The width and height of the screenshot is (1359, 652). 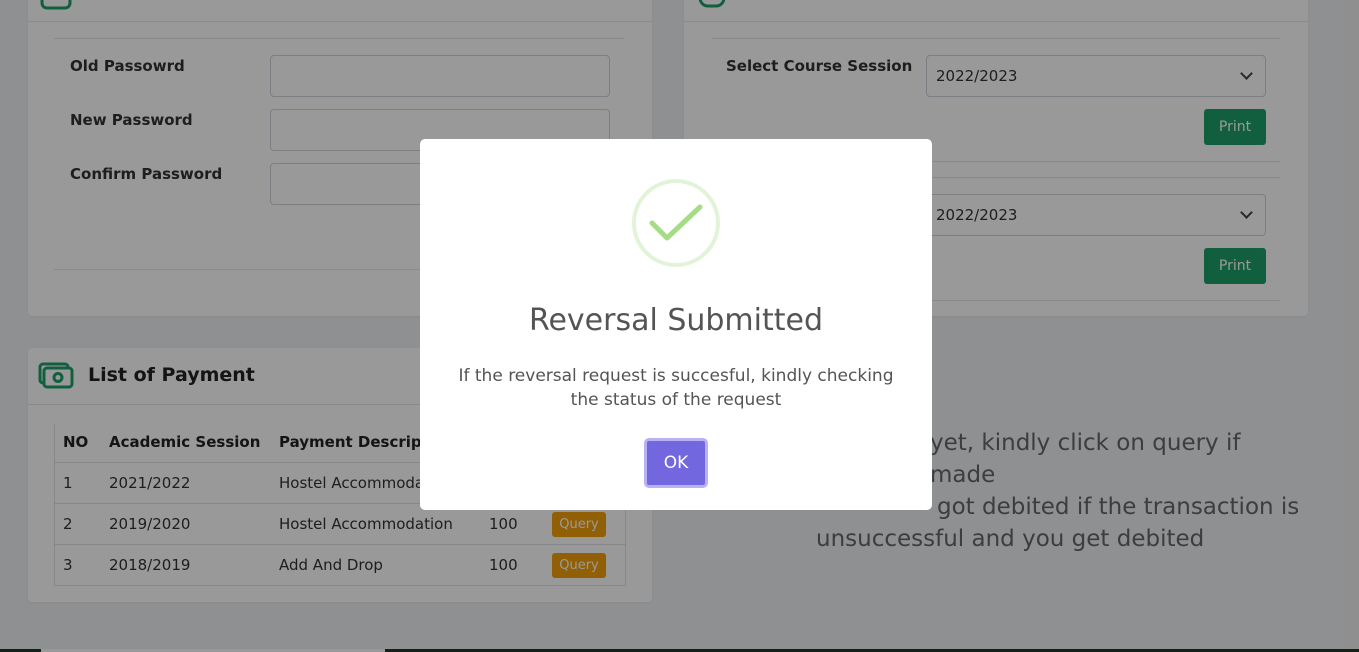 I want to click on dialog-title: Reversal Submitted, so click(x=676, y=320).